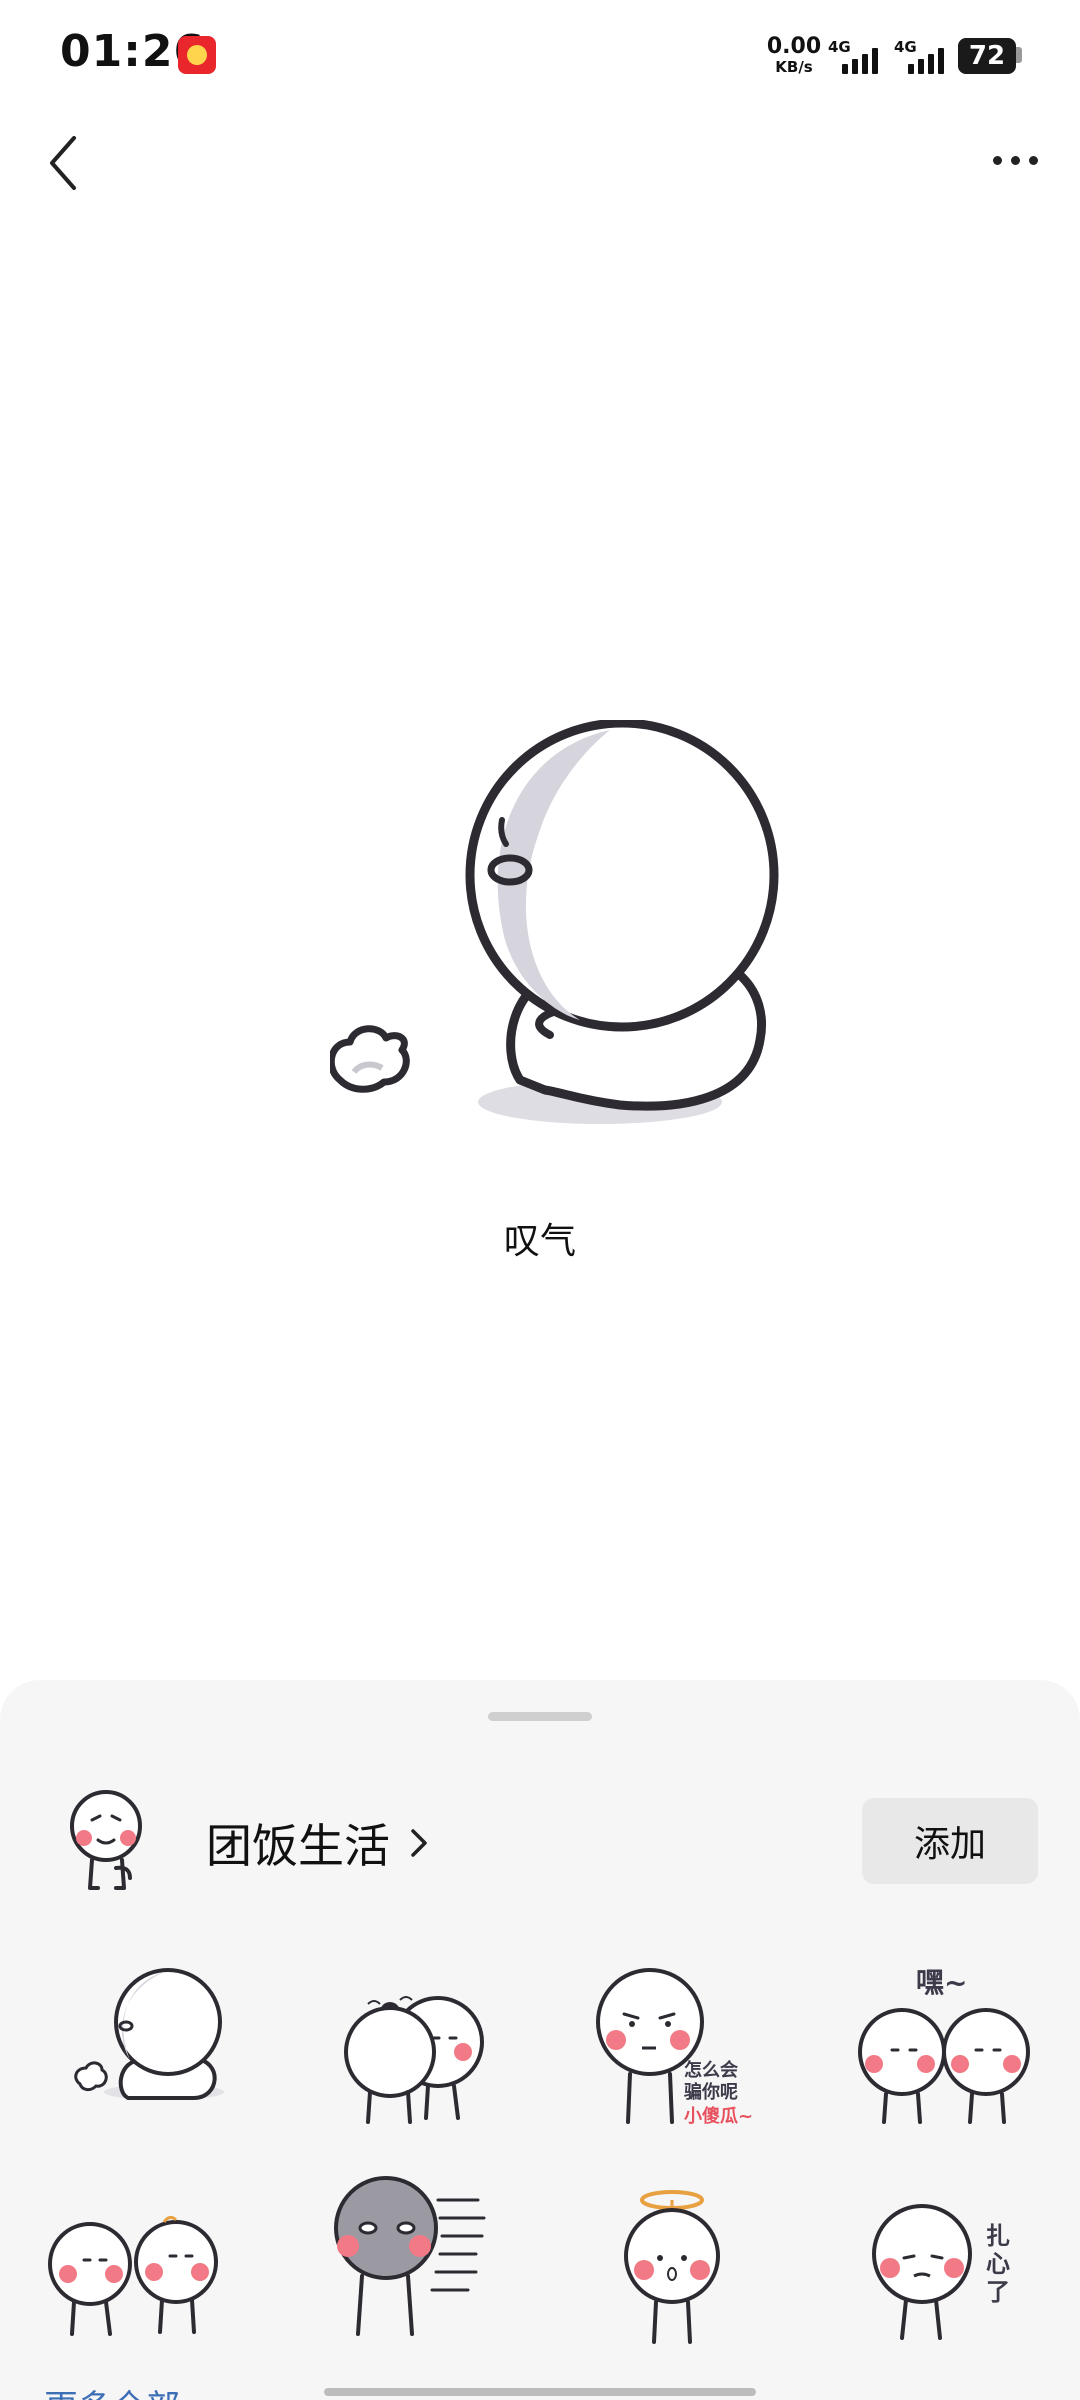  What do you see at coordinates (197, 55) in the screenshot?
I see `app-notification-icon` at bounding box center [197, 55].